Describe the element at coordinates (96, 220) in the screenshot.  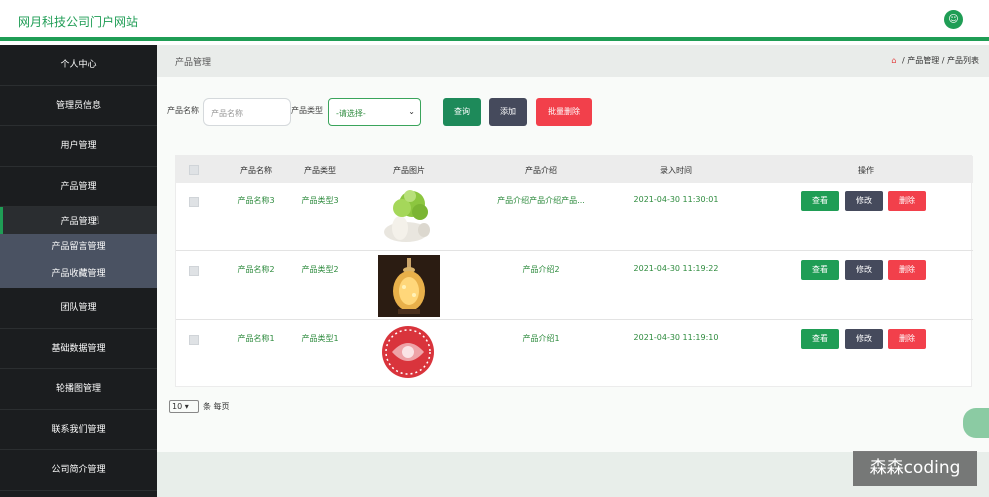
I see `hand-cursor-icon: ☝` at that location.